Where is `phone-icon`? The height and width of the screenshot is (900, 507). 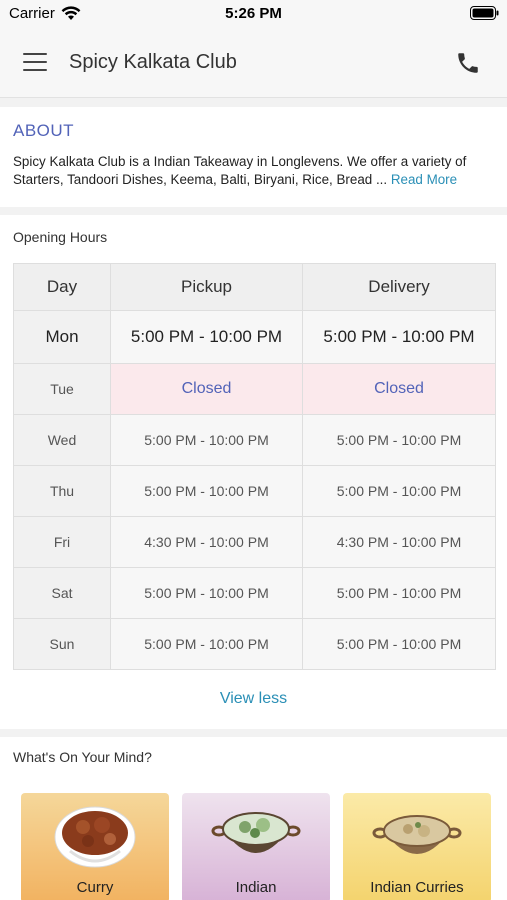
phone-icon is located at coordinates (468, 63).